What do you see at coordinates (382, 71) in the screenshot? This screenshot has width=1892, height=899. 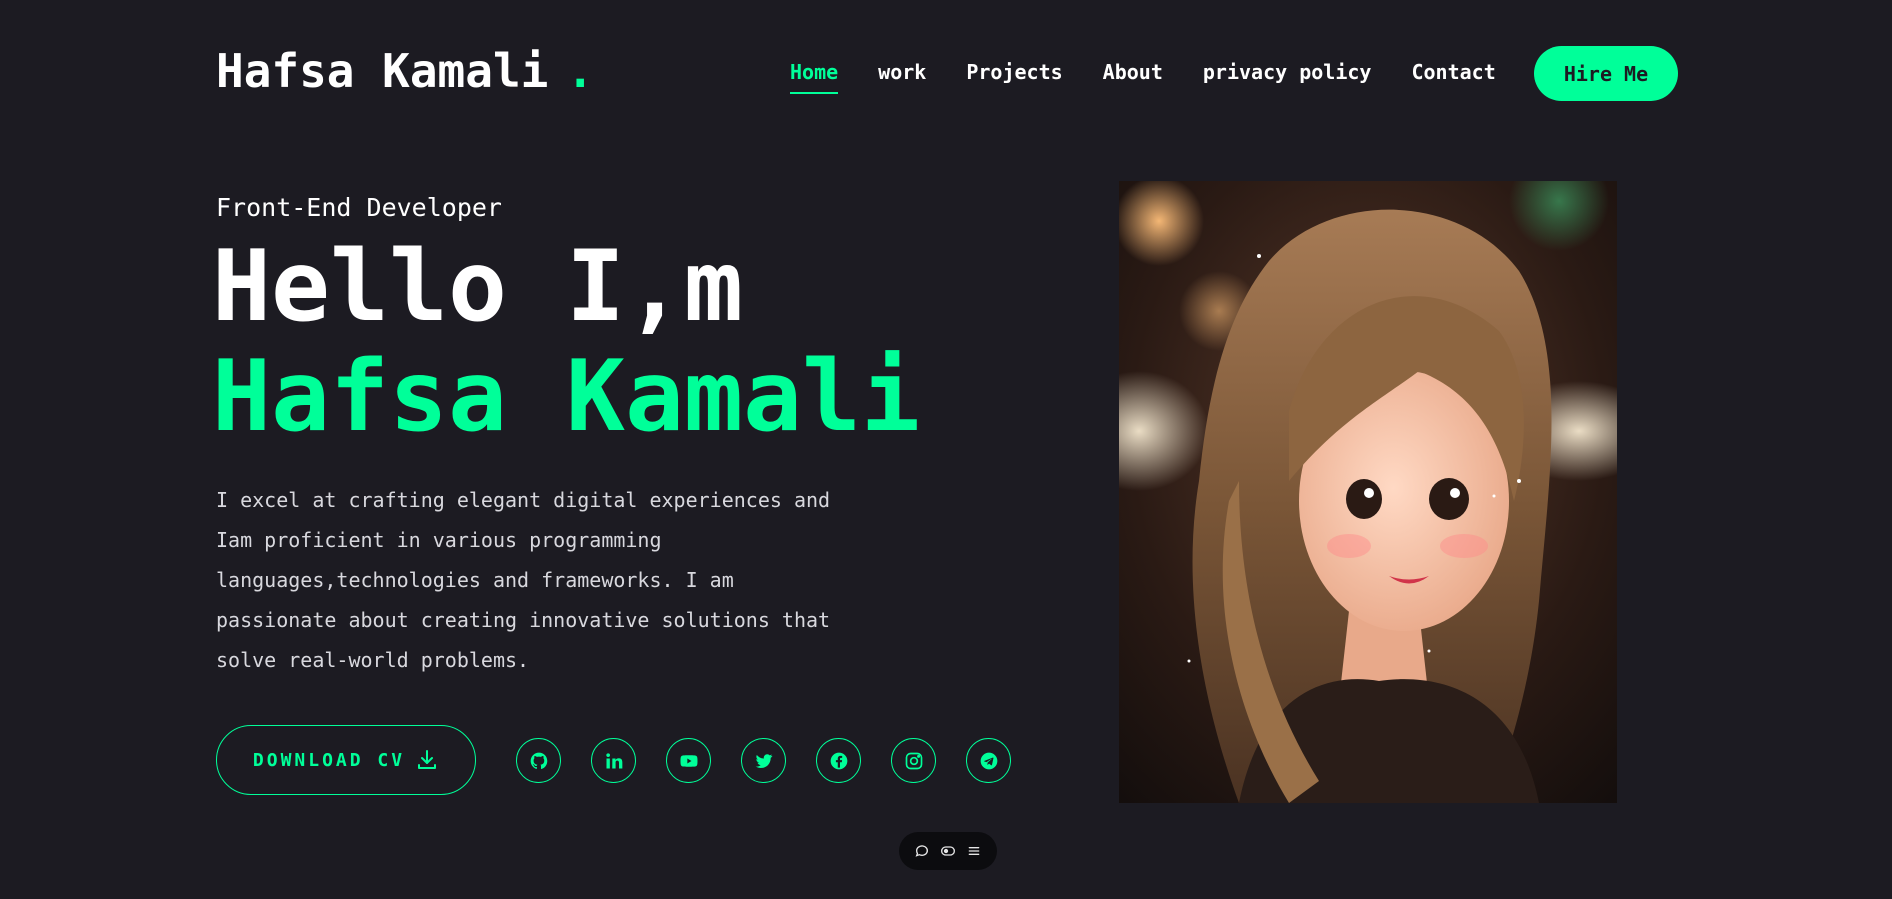 I see `logo-text: Hafsa Kamali` at bounding box center [382, 71].